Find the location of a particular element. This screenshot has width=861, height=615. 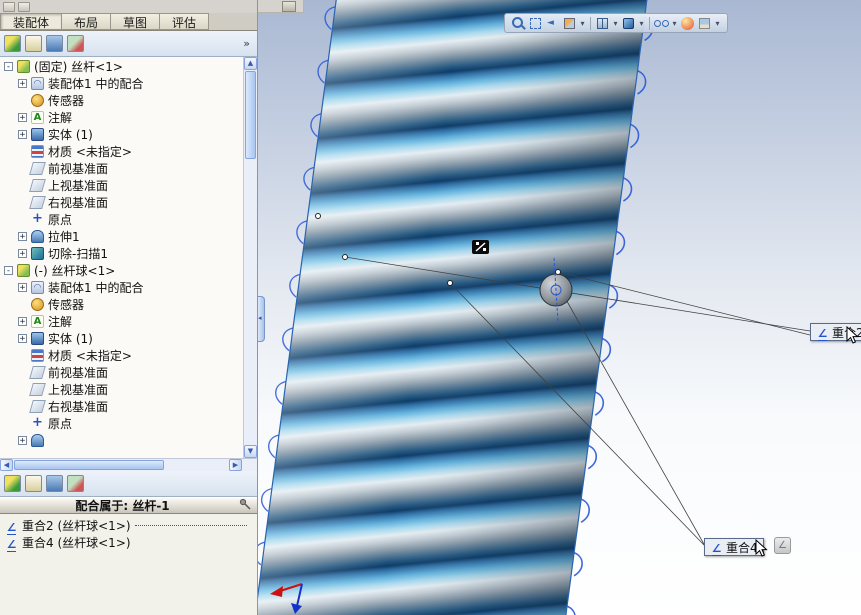

panel-splitter is located at coordinates (261, 319).